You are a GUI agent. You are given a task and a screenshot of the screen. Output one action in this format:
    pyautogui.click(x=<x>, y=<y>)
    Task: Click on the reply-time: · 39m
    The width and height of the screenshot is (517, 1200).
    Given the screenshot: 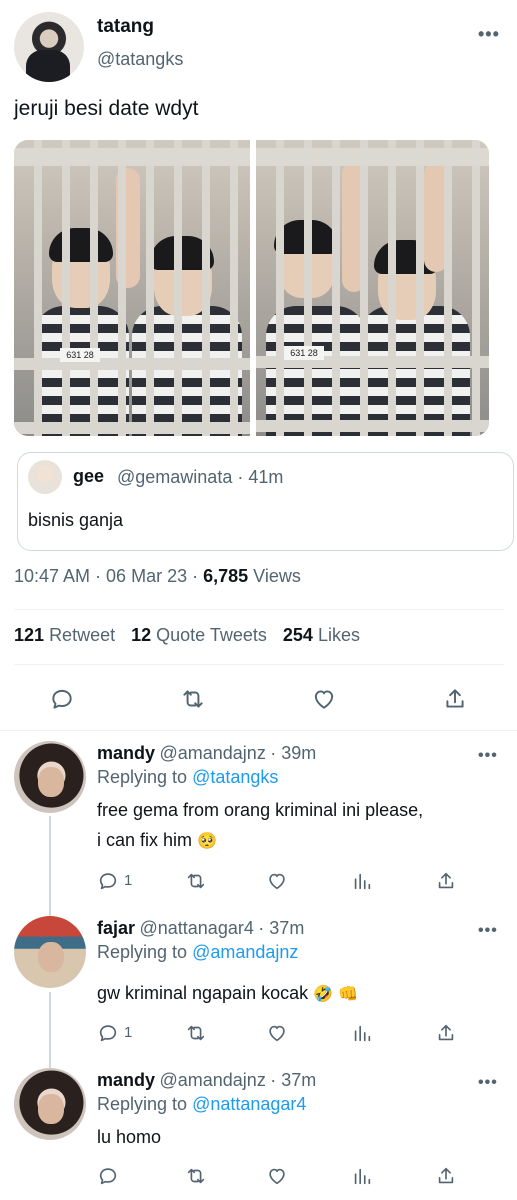 What is the action you would take?
    pyautogui.click(x=293, y=753)
    